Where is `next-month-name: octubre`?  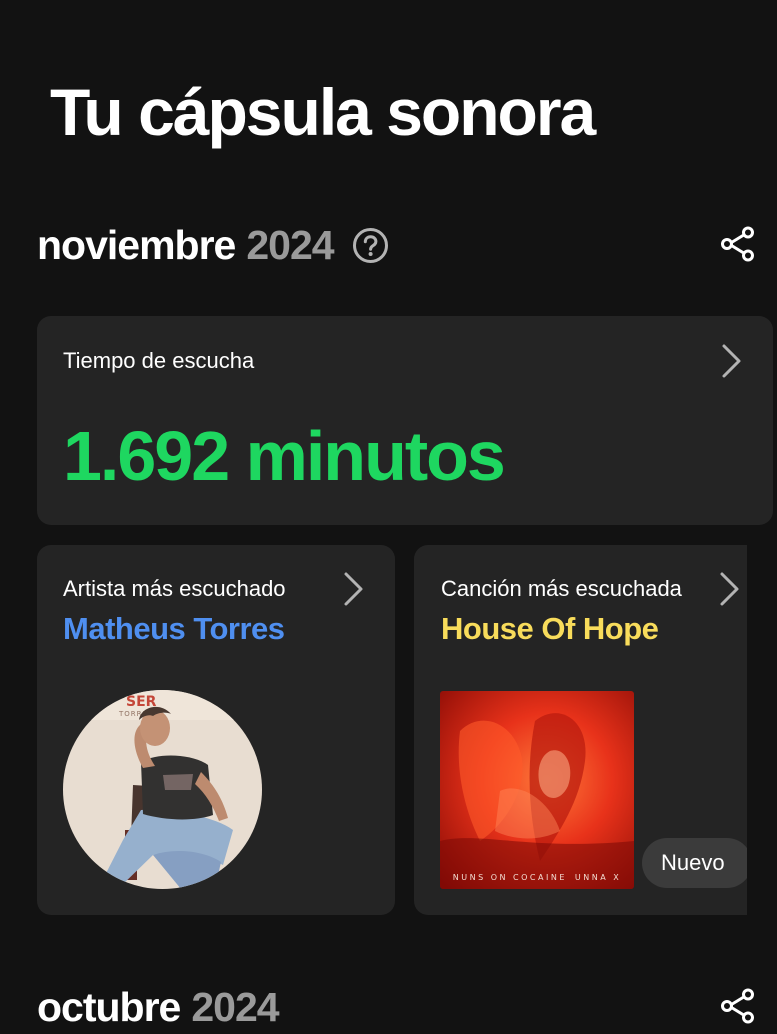
next-month-name: octubre is located at coordinates (109, 1006).